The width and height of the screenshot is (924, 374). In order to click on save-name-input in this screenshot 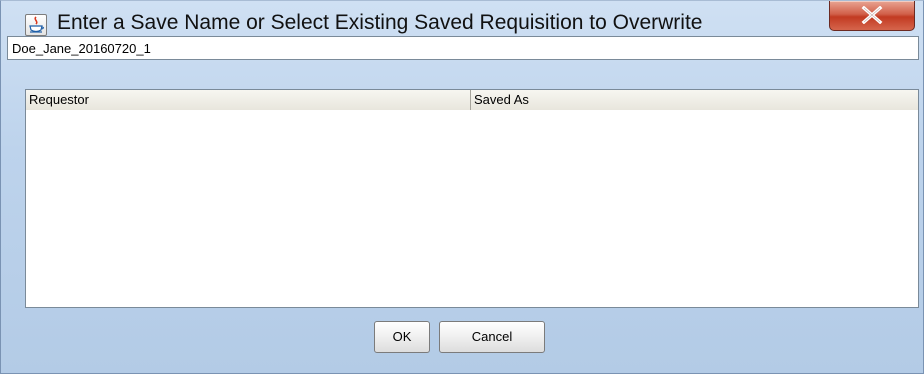, I will do `click(463, 48)`.